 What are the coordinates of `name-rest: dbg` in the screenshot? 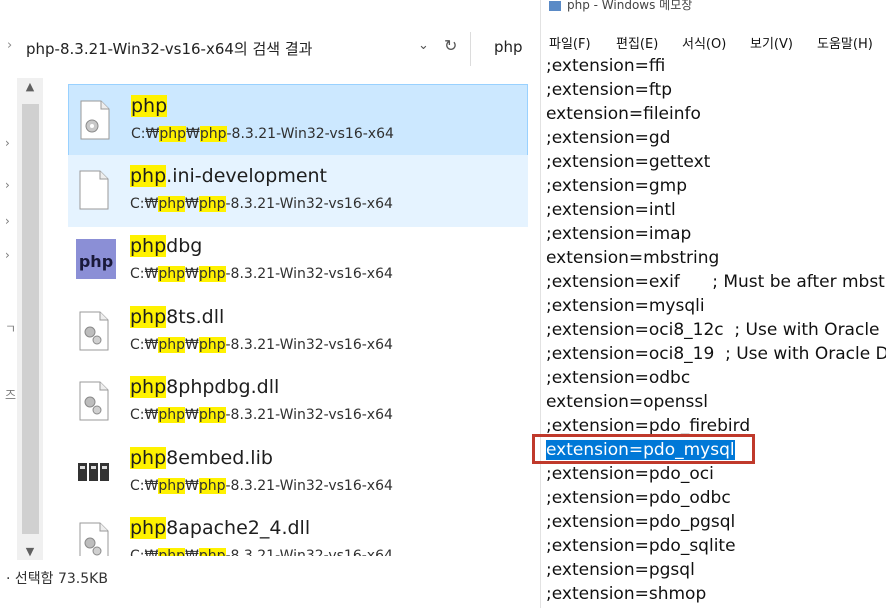 It's located at (184, 246).